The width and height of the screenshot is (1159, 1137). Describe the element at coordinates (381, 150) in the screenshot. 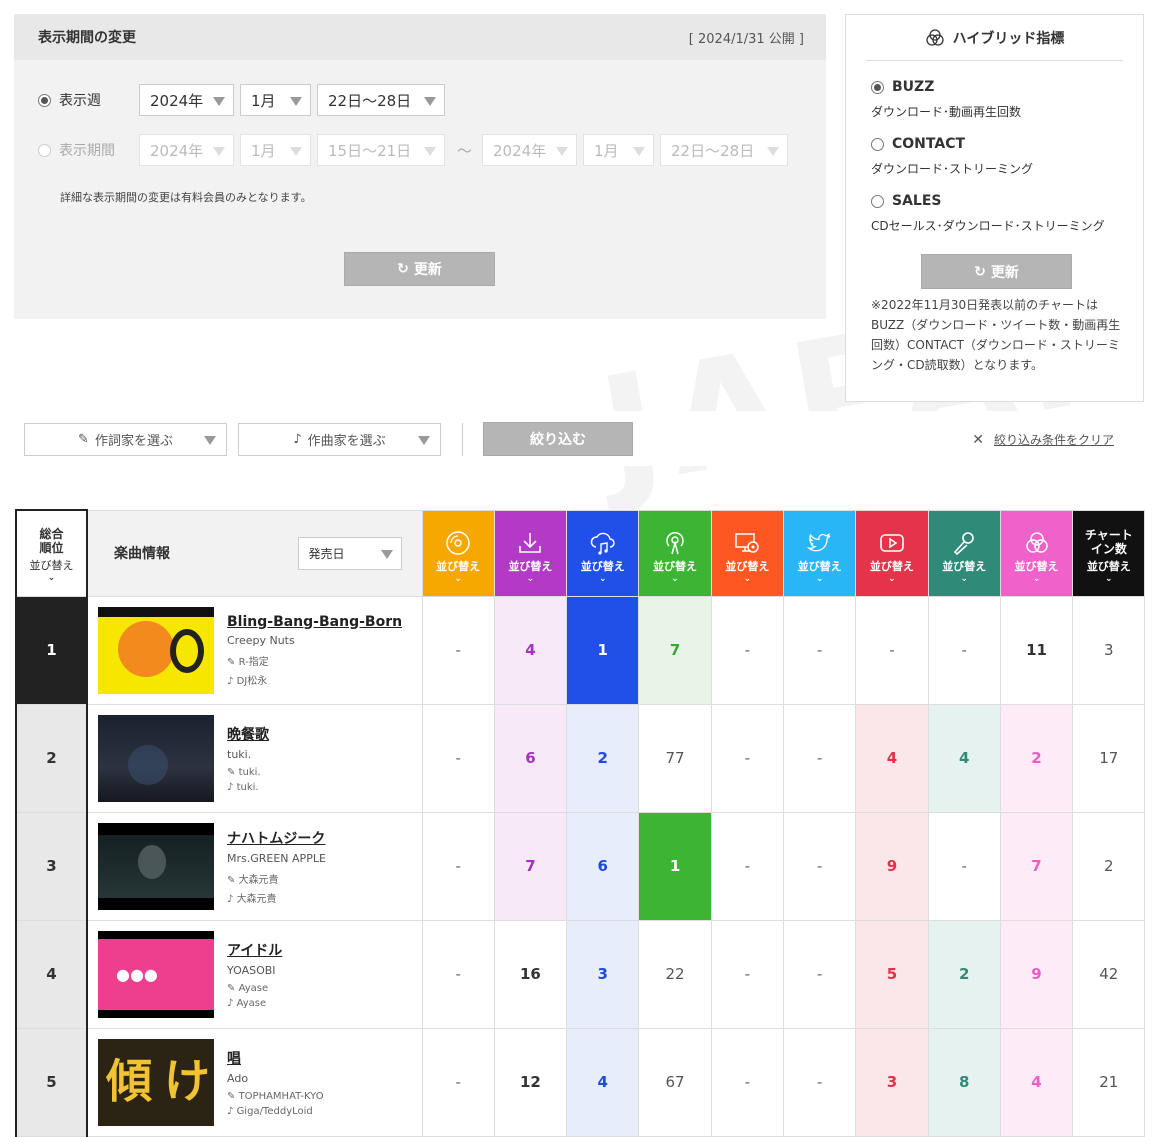

I see `range-from-days-select: 15日〜21日` at that location.